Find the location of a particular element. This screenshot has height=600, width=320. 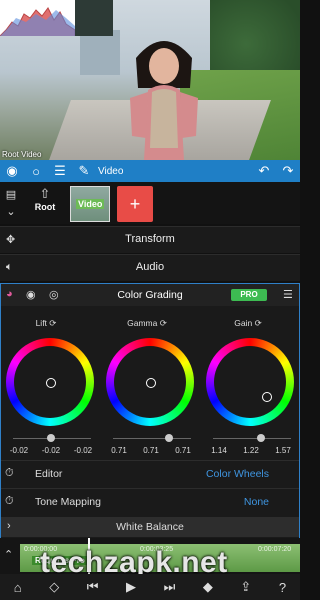

gamma-label: Gamma is located at coordinates (142, 323).